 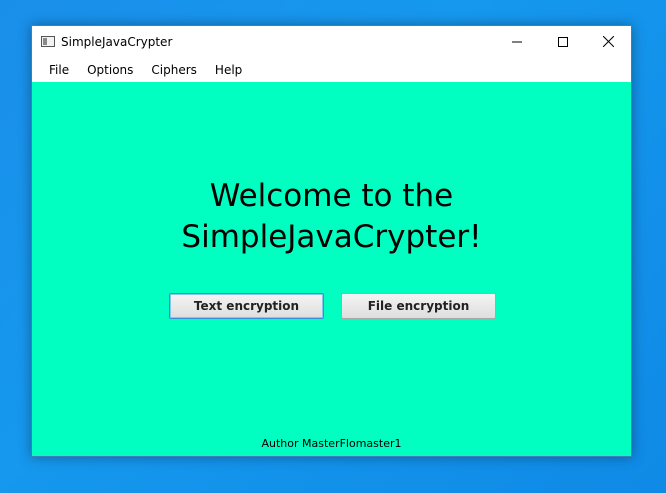 I want to click on file-encryption-button: File encryption, so click(x=418, y=306).